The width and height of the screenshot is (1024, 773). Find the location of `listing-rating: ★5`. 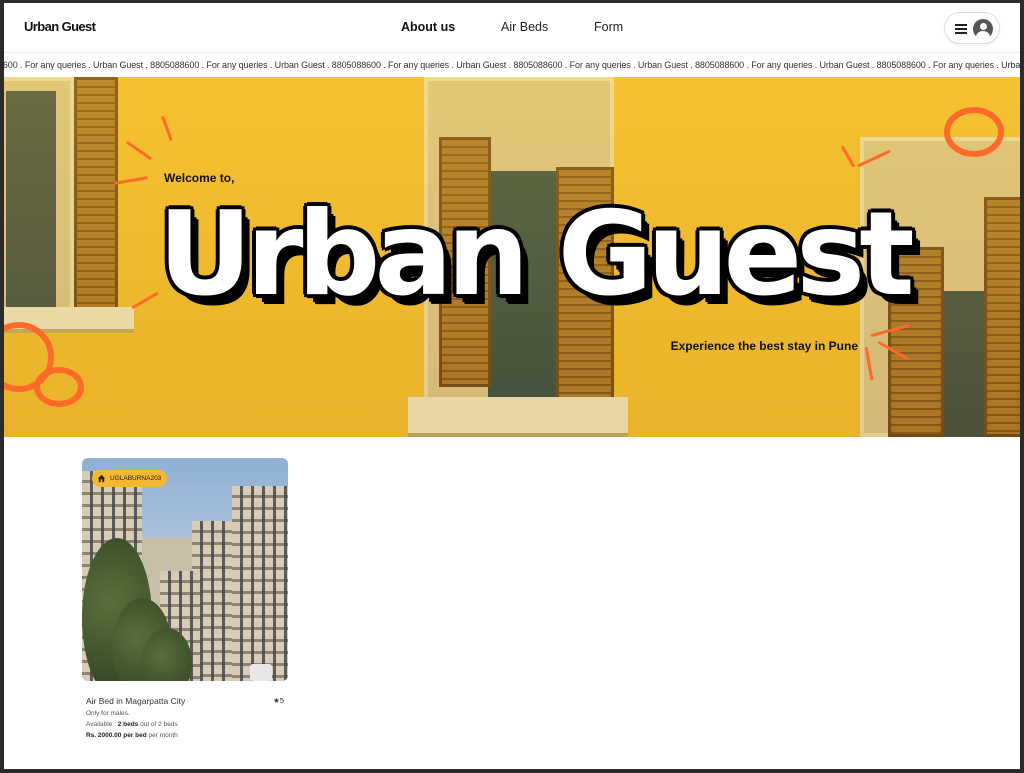

listing-rating: ★5 is located at coordinates (278, 700).